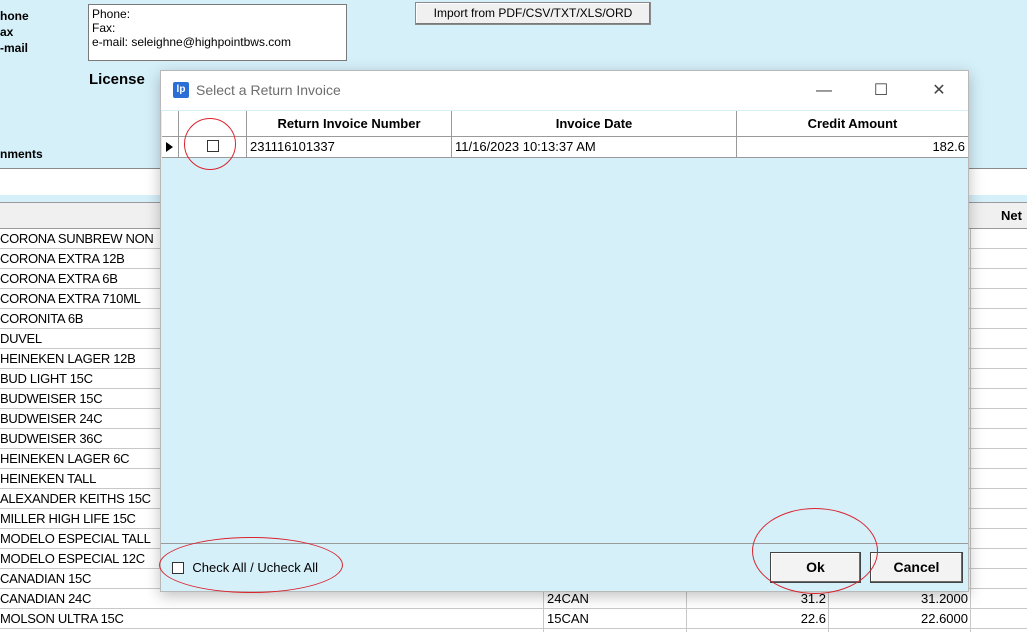 This screenshot has height=632, width=1027. What do you see at coordinates (51, 398) in the screenshot?
I see `product-name-cell: BUDWEISER 15C` at bounding box center [51, 398].